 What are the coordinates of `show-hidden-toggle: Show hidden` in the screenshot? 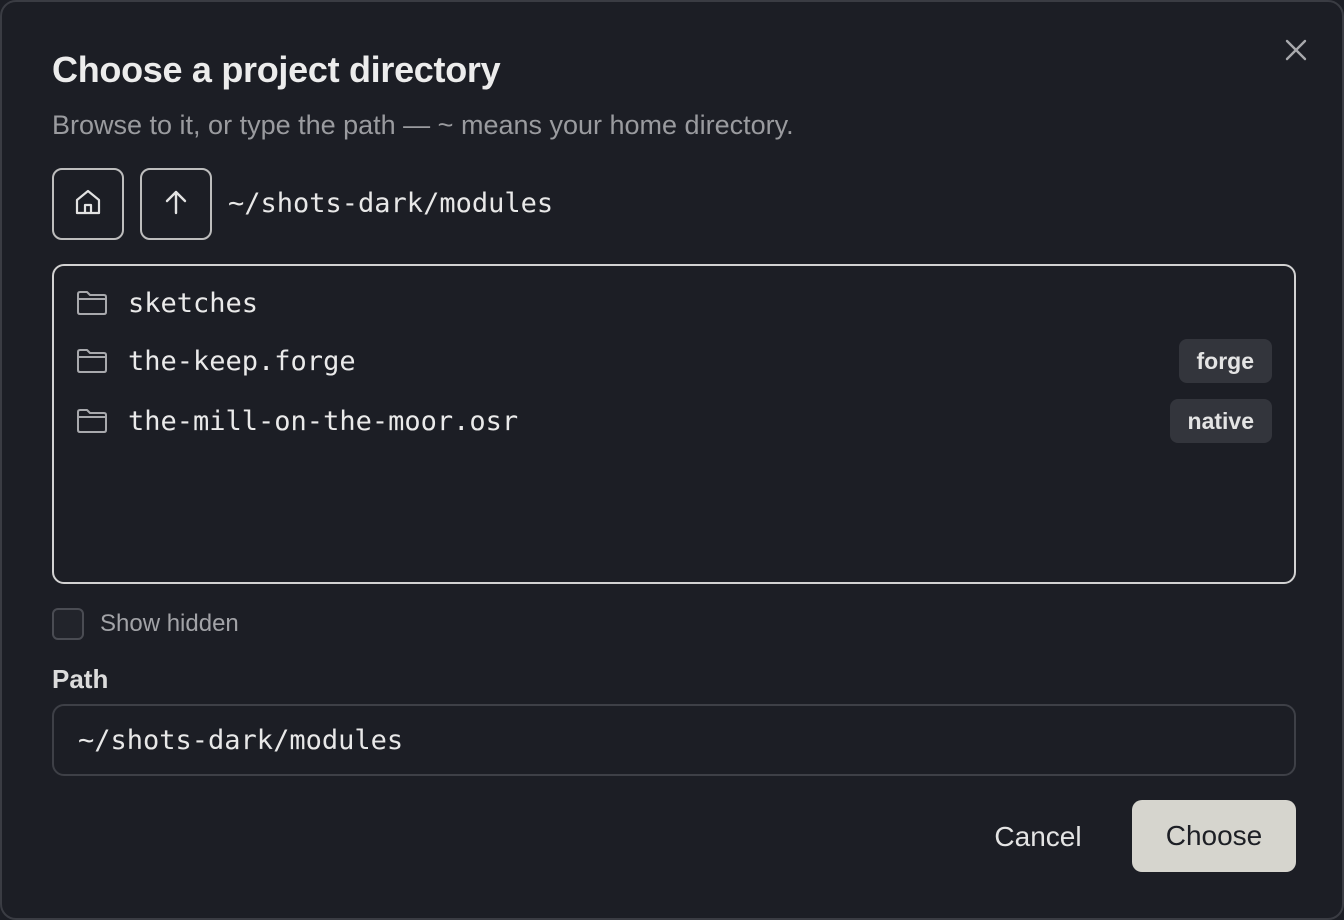 It's located at (145, 624).